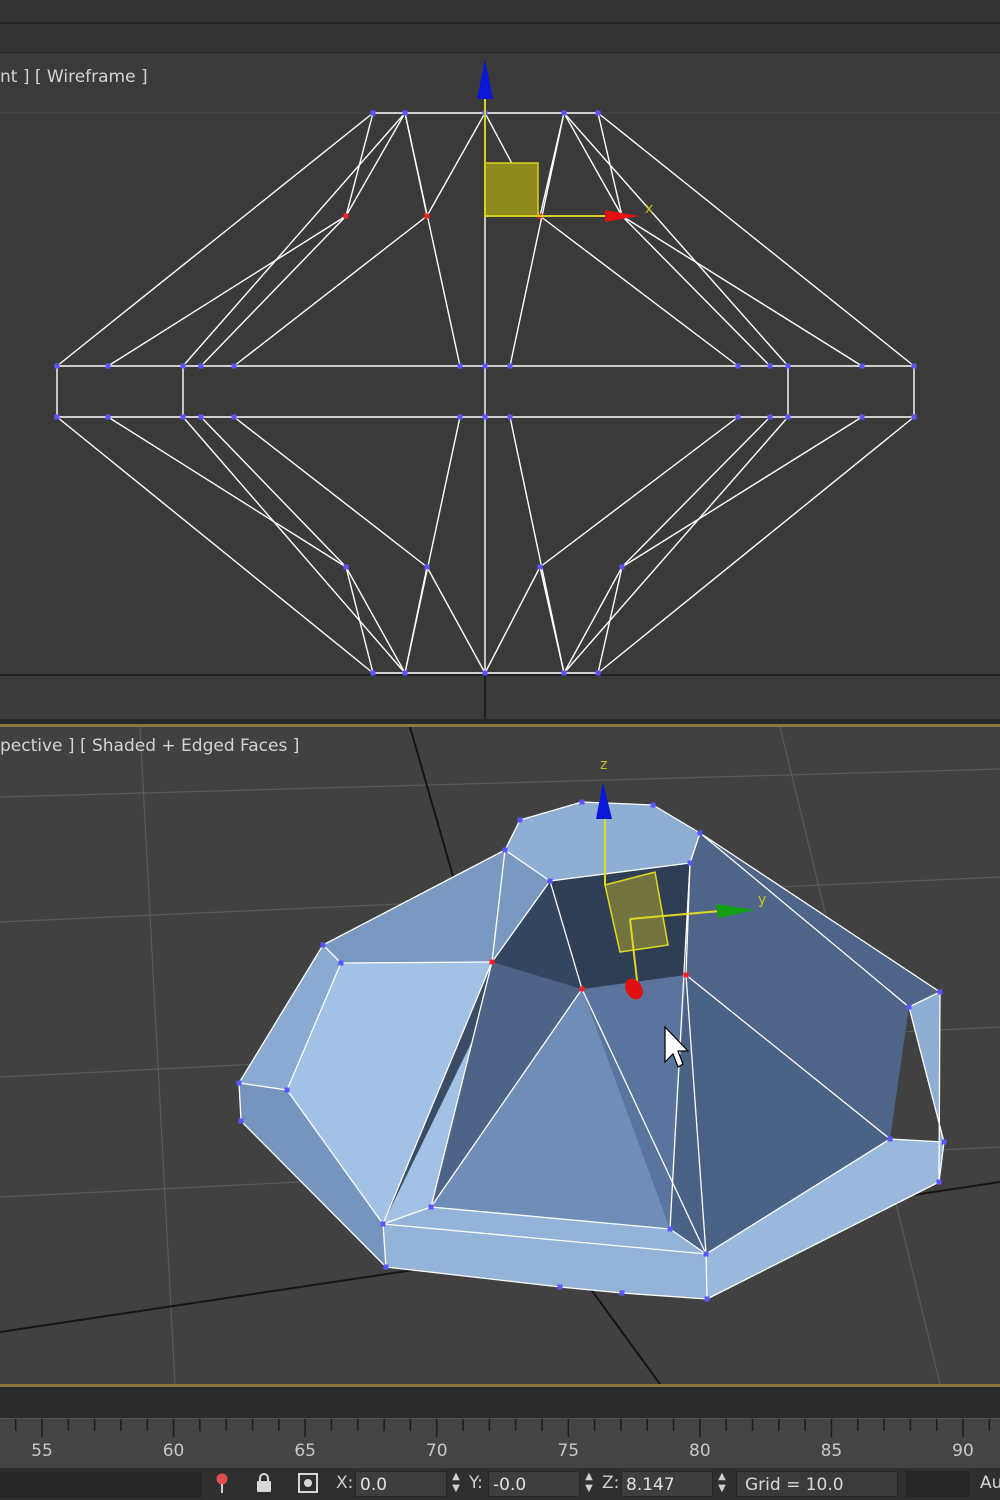  Describe the element at coordinates (500, 1443) in the screenshot. I see `timeline-ruler: 55 60 65 70 75 80 85 90` at that location.